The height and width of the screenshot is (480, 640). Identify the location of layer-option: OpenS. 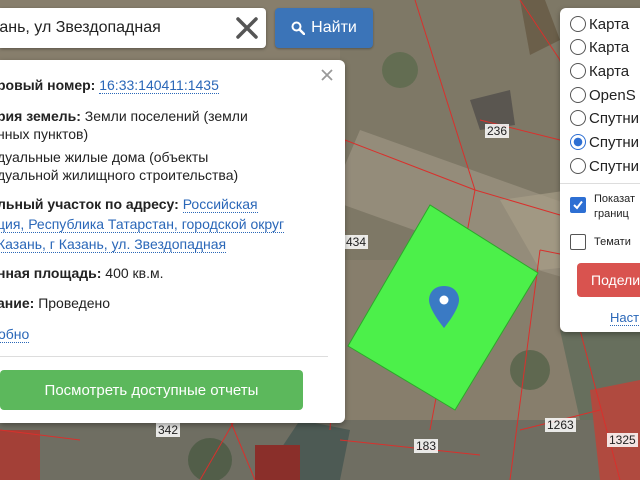
(603, 95).